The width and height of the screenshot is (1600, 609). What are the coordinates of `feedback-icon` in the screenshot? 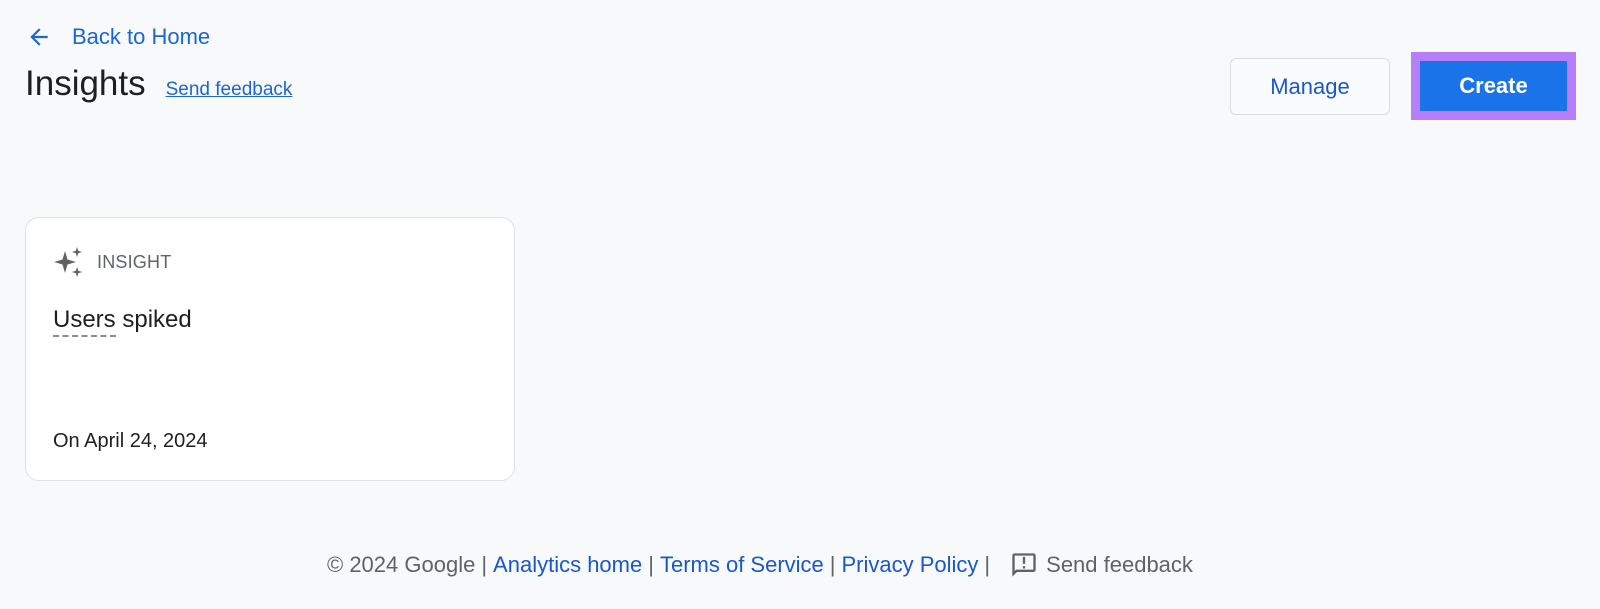 It's located at (1024, 565).